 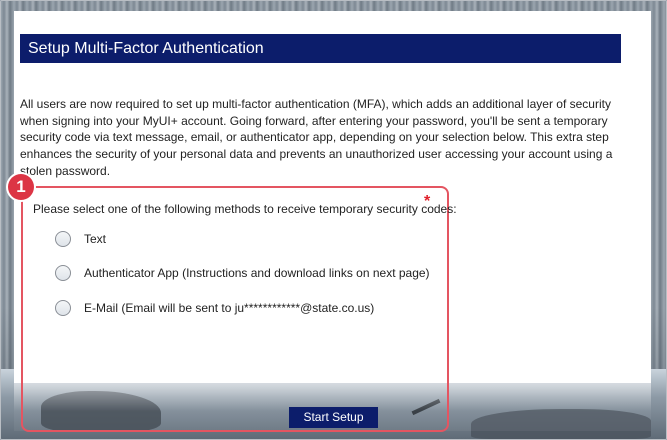 What do you see at coordinates (427, 201) in the screenshot?
I see `required-marker: *` at bounding box center [427, 201].